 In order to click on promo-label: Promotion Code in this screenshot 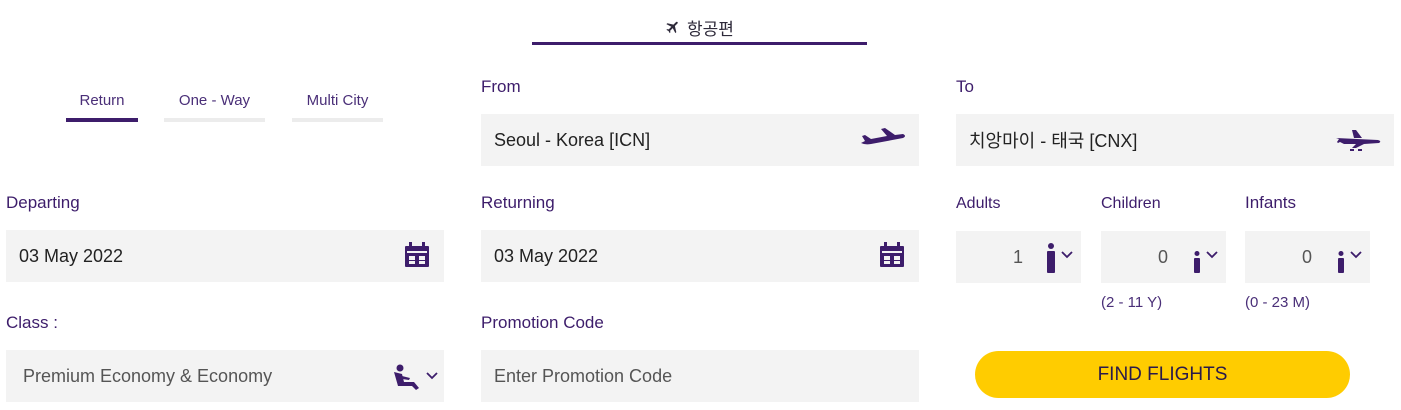, I will do `click(542, 322)`.